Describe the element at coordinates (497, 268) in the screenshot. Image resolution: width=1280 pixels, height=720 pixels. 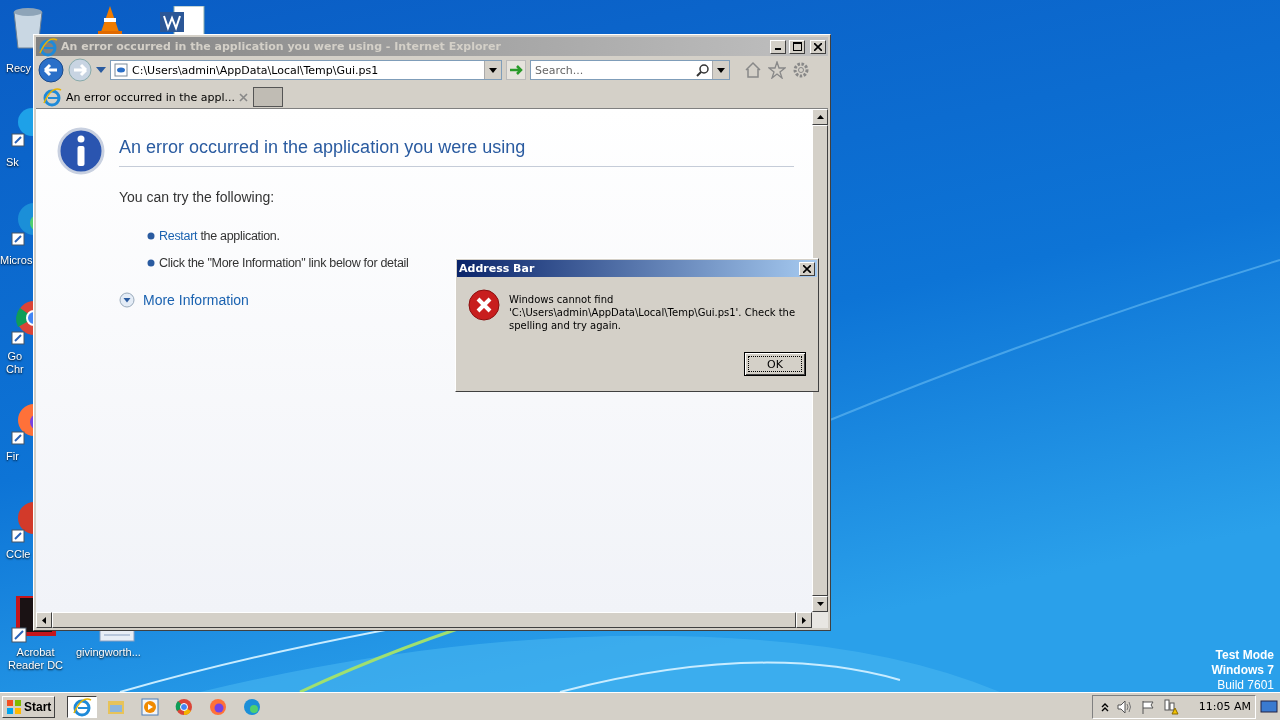
I see `dialog-title: Address Bar` at that location.